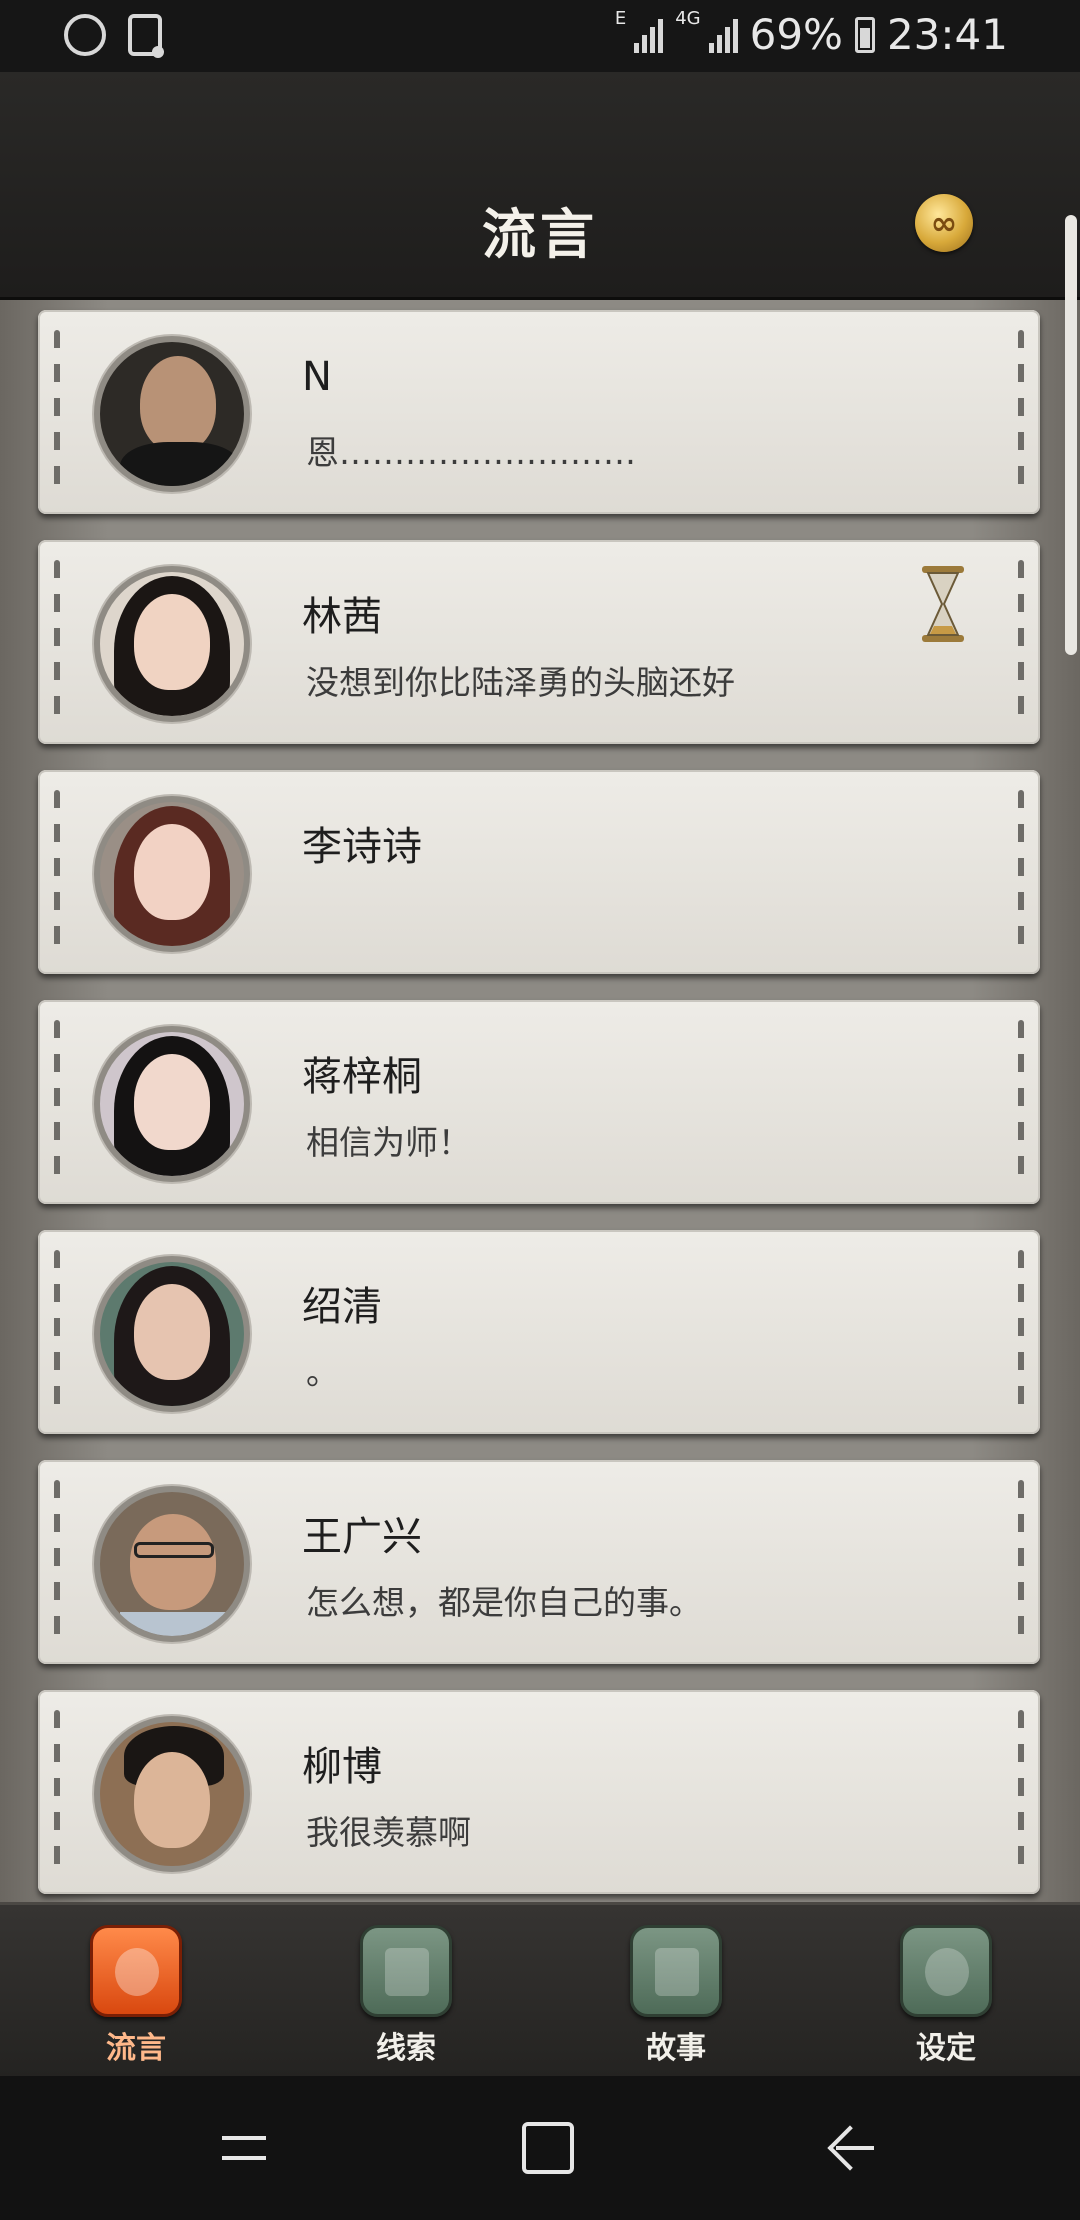 The height and width of the screenshot is (2220, 1080). I want to click on contact-card-linxi: 林茜 没想到你比陆泽勇的头脑还好, so click(539, 642).